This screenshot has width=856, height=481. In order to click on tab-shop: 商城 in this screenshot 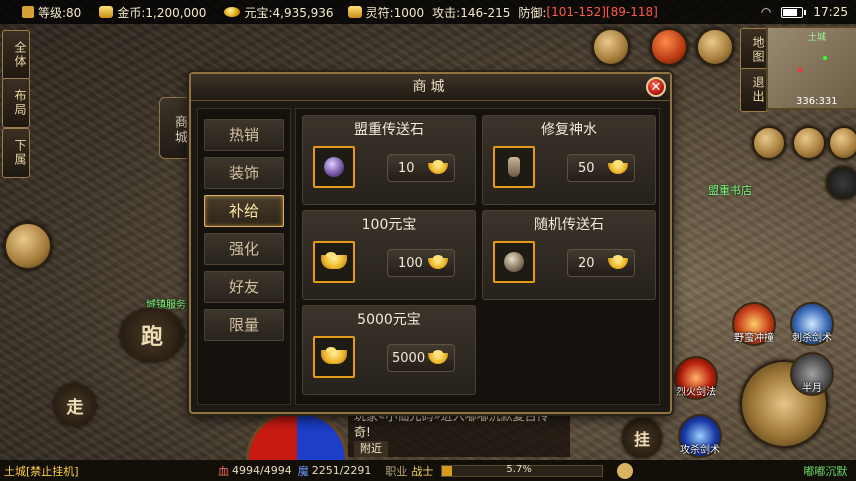, I will do `click(174, 128)`.